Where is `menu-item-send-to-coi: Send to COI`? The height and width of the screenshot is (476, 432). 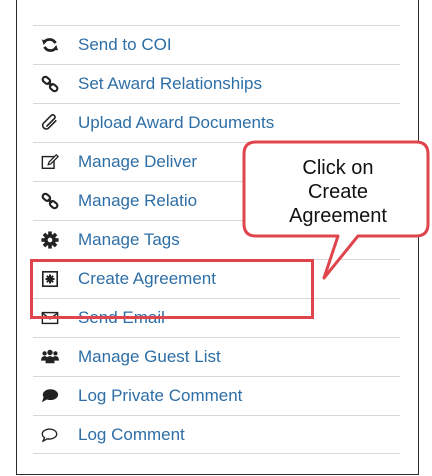 menu-item-send-to-coi: Send to COI is located at coordinates (216, 44).